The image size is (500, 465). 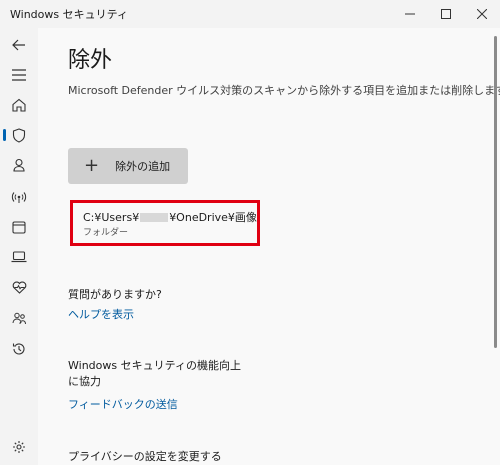 What do you see at coordinates (213, 217) in the screenshot?
I see `exclusion-path-suffix: ¥OneDrive¥画像` at bounding box center [213, 217].